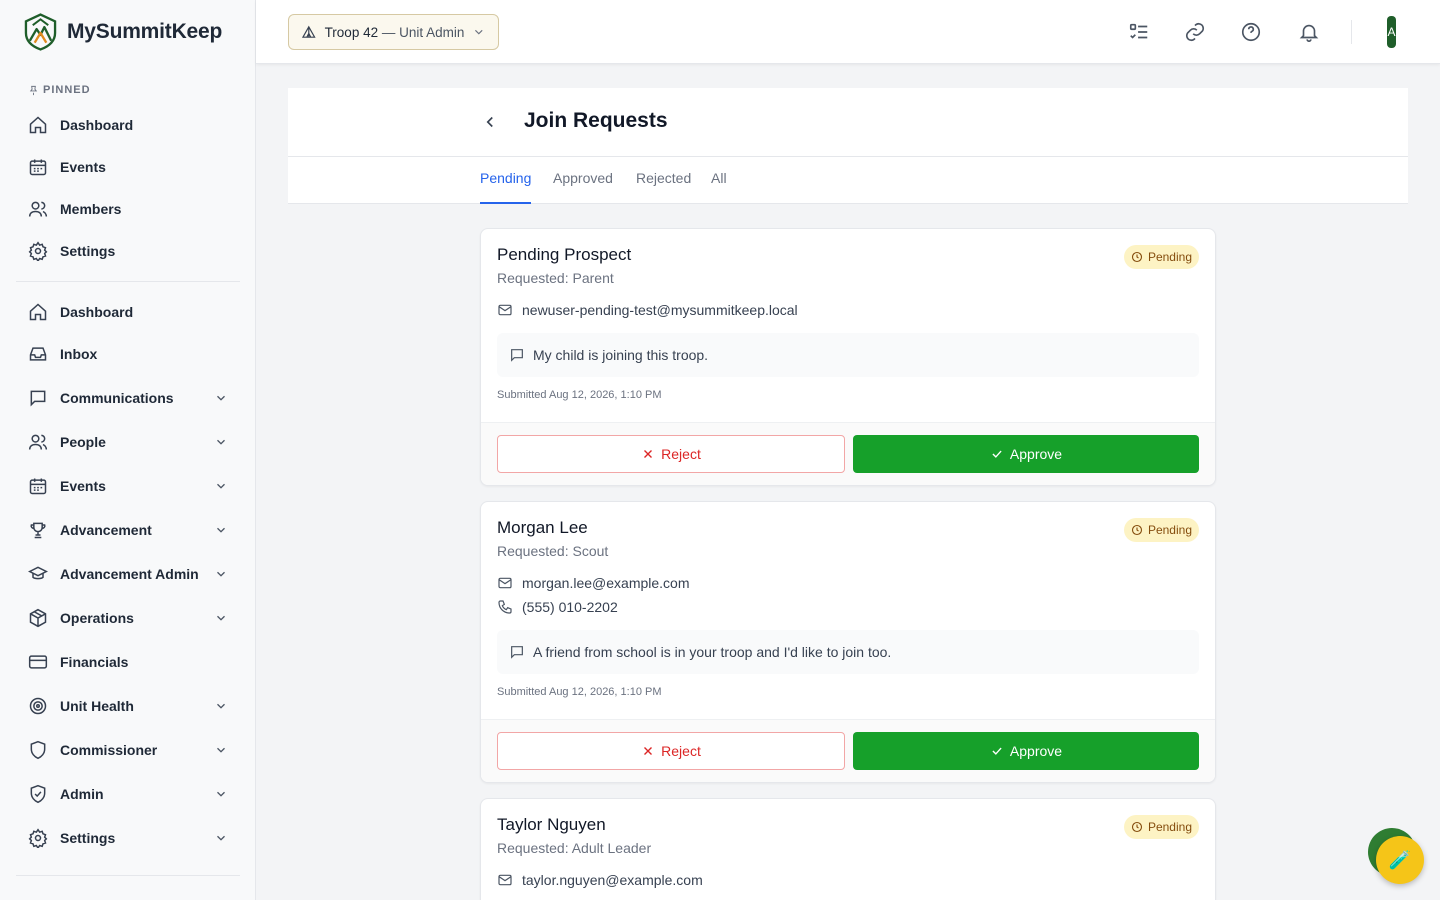  Describe the element at coordinates (128, 530) in the screenshot. I see `sidebar-item-advancement: Advancement` at that location.